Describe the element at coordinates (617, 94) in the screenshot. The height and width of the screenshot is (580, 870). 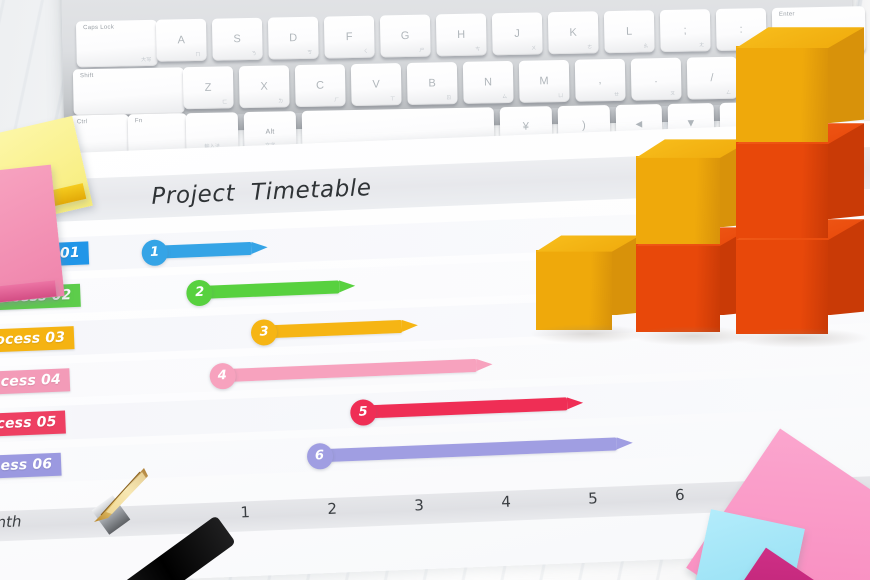
I see `key-sublabel: ㄝ` at that location.